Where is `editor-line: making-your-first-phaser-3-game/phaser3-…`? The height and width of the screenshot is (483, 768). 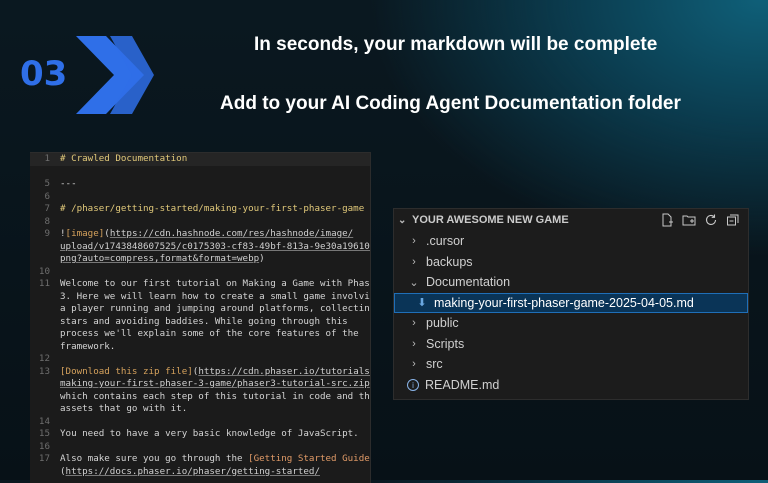
editor-line: making-your-first-phaser-3-game/phaser3-… is located at coordinates (200, 384).